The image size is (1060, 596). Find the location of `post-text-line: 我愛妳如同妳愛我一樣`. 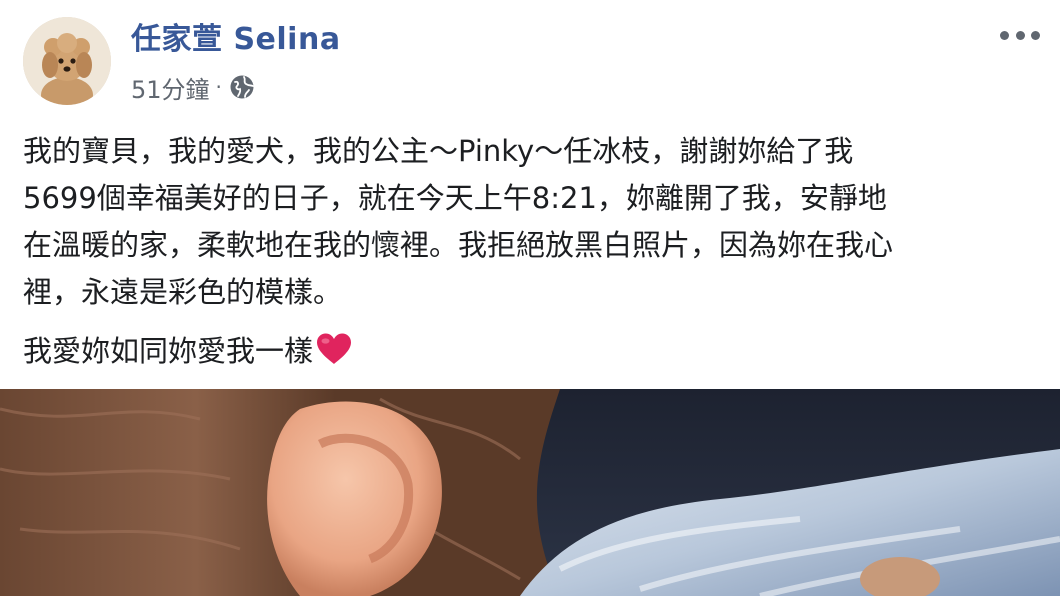

post-text-line: 我愛妳如同妳愛我一樣 is located at coordinates (168, 351).